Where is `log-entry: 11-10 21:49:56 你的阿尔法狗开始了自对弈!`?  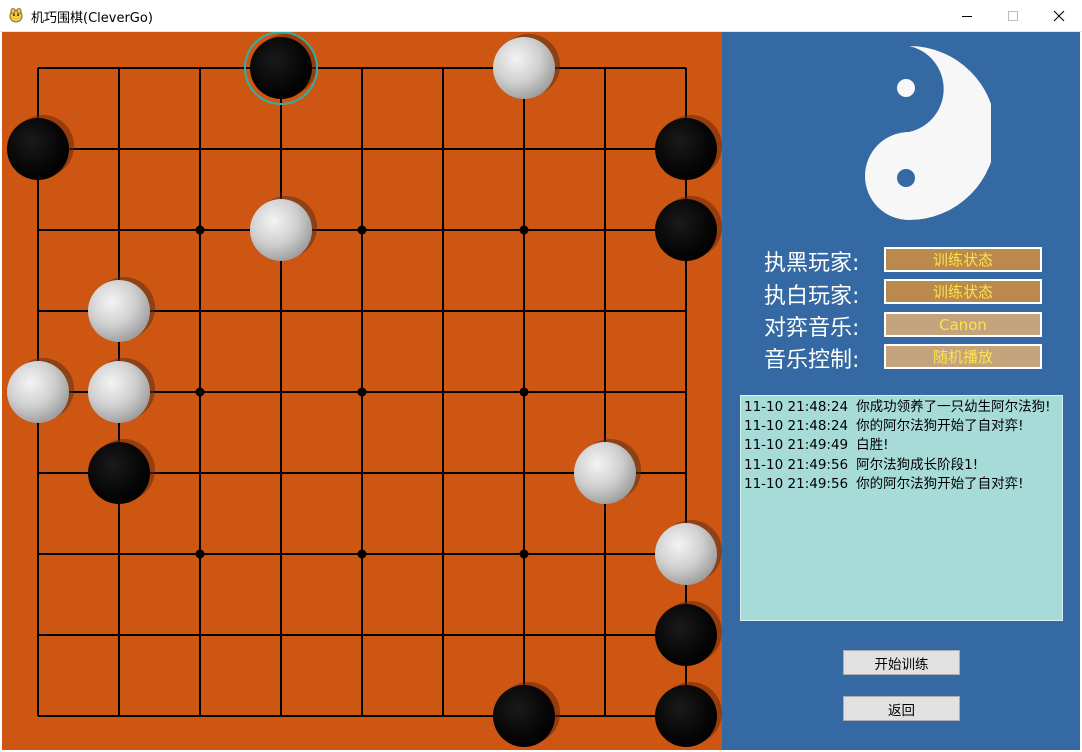 log-entry: 11-10 21:49:56 你的阿尔法狗开始了自对弈! is located at coordinates (884, 483).